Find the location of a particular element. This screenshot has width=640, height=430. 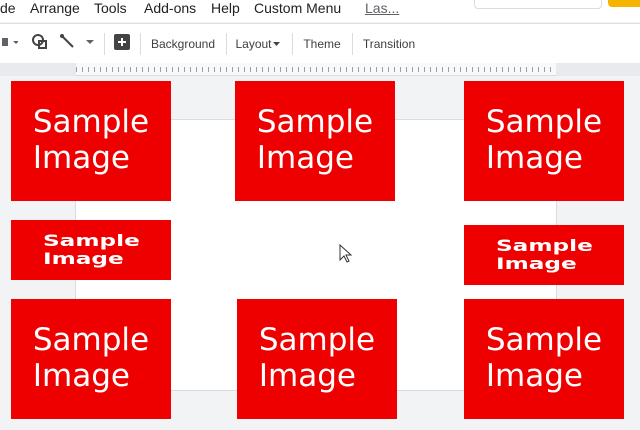

horizontal-ruler is located at coordinates (316, 69).